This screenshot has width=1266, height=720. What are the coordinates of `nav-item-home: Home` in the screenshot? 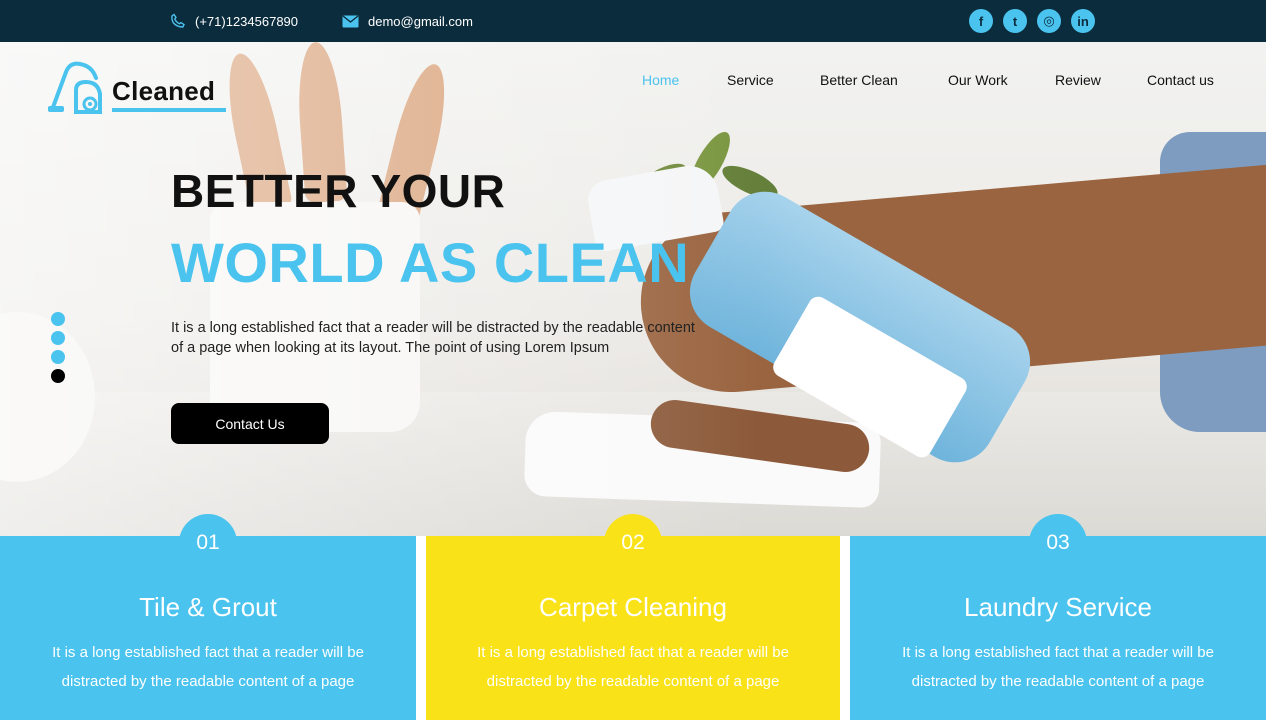 It's located at (660, 80).